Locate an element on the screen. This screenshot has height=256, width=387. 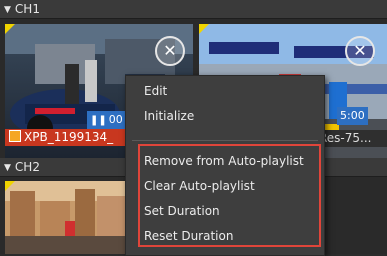
duration-text: 00 is located at coordinates (115, 119).